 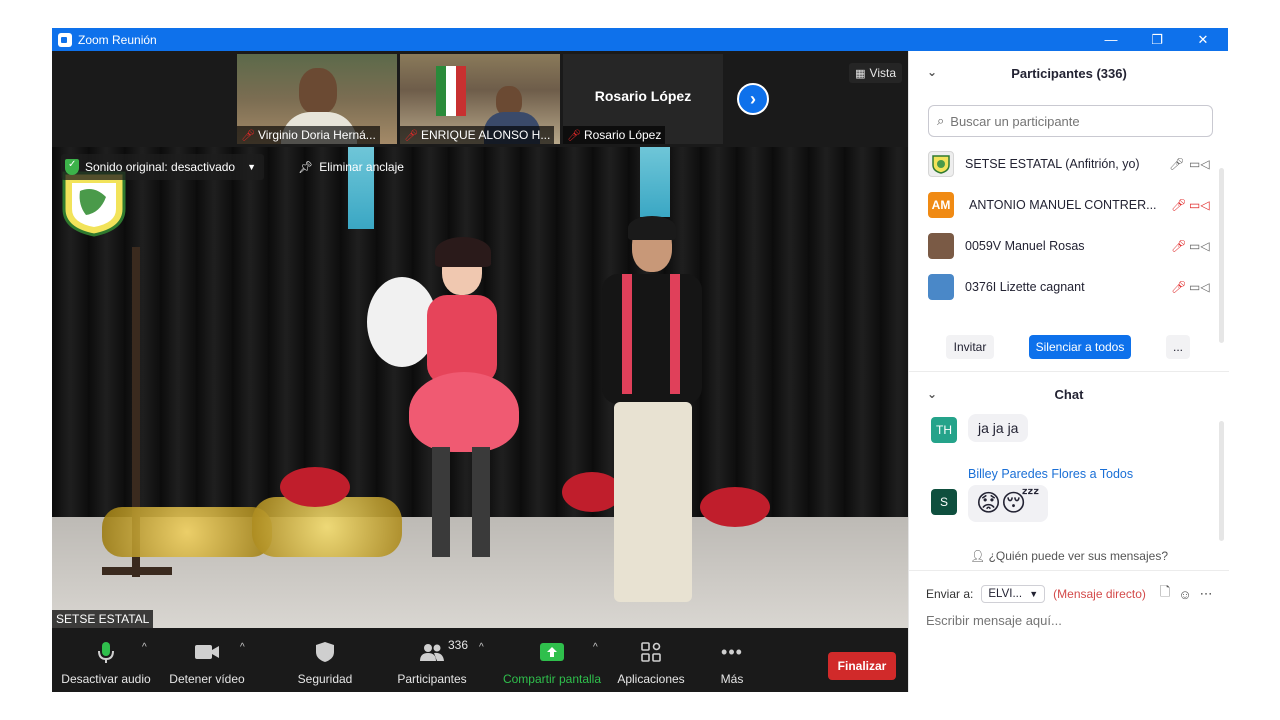 What do you see at coordinates (1206, 594) in the screenshot?
I see `more-dots-icon: ⋯` at bounding box center [1206, 594].